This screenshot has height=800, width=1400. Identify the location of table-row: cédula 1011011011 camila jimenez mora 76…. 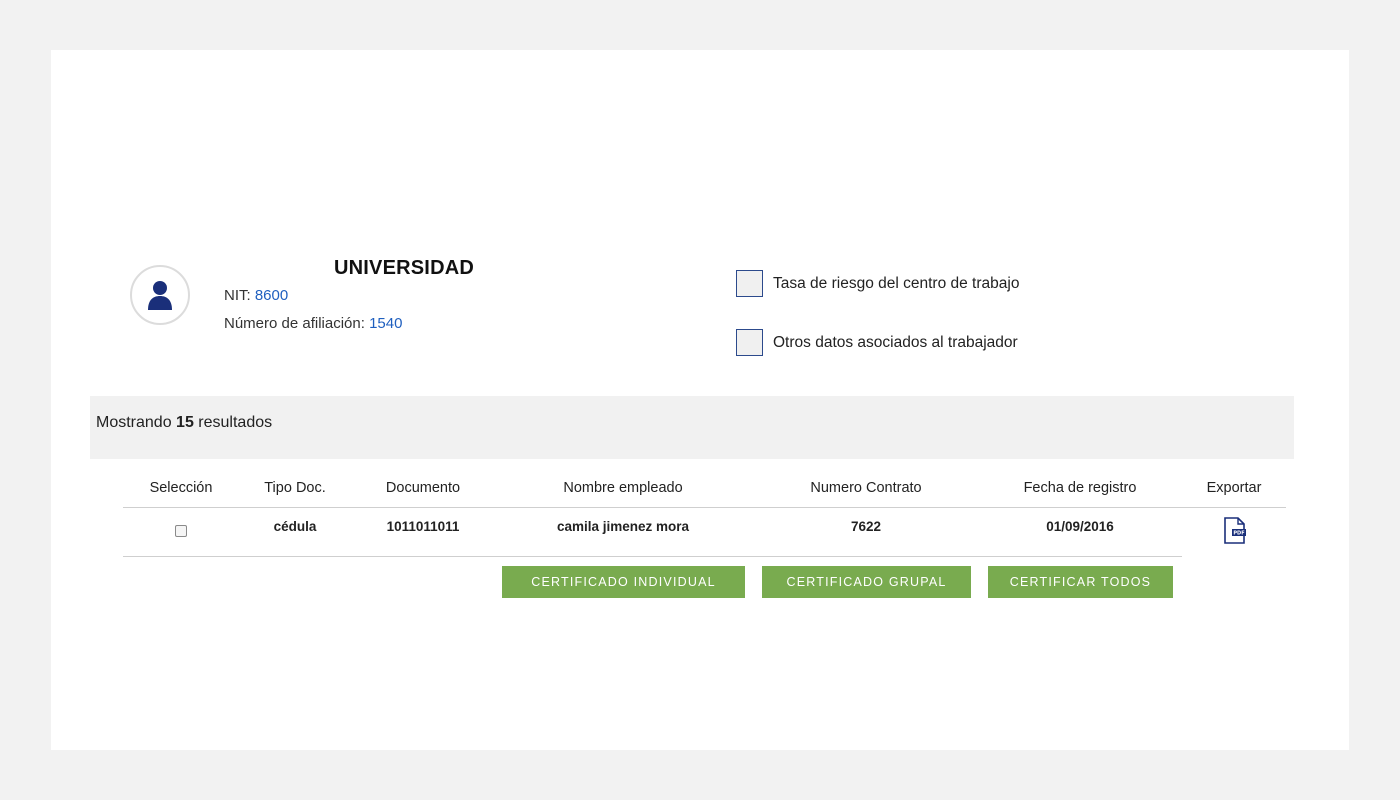
(684, 532).